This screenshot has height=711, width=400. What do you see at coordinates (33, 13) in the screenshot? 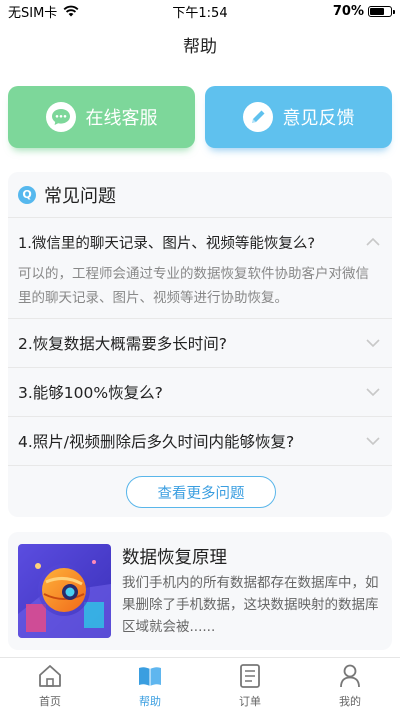
I see `carrier-text: 无SIM卡` at bounding box center [33, 13].